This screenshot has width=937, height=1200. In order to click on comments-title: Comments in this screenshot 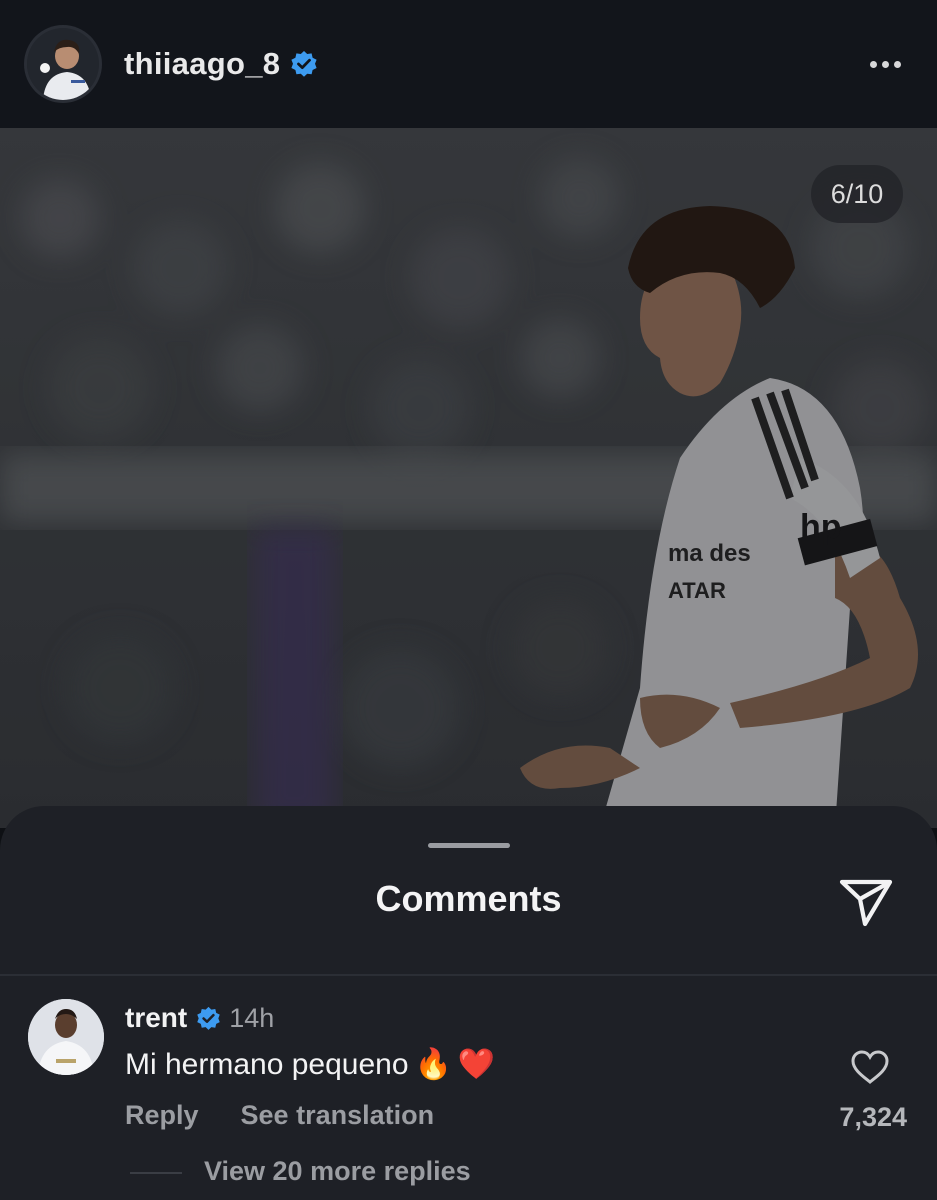, I will do `click(468, 898)`.